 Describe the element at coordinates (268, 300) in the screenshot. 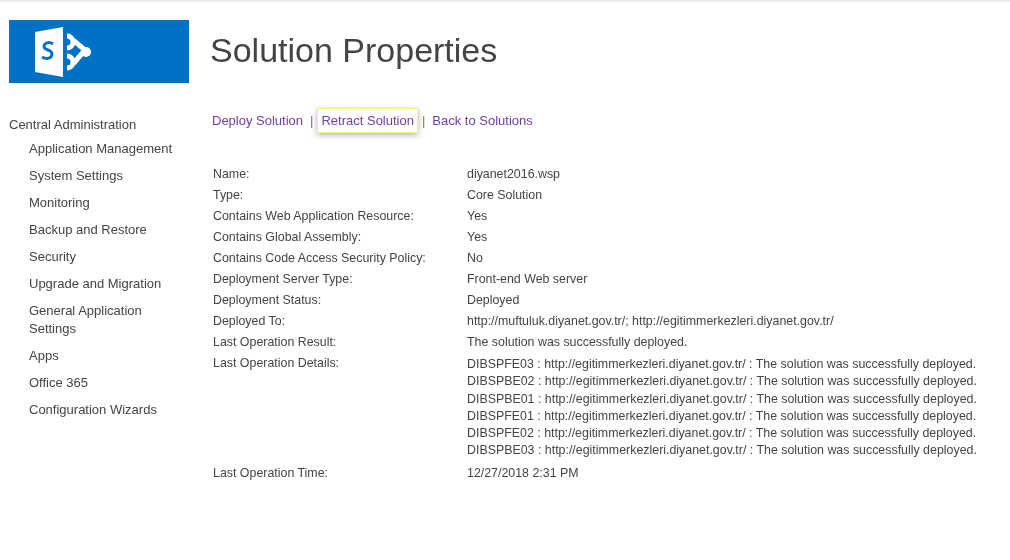

I see `property-label: Deployment Status:` at that location.